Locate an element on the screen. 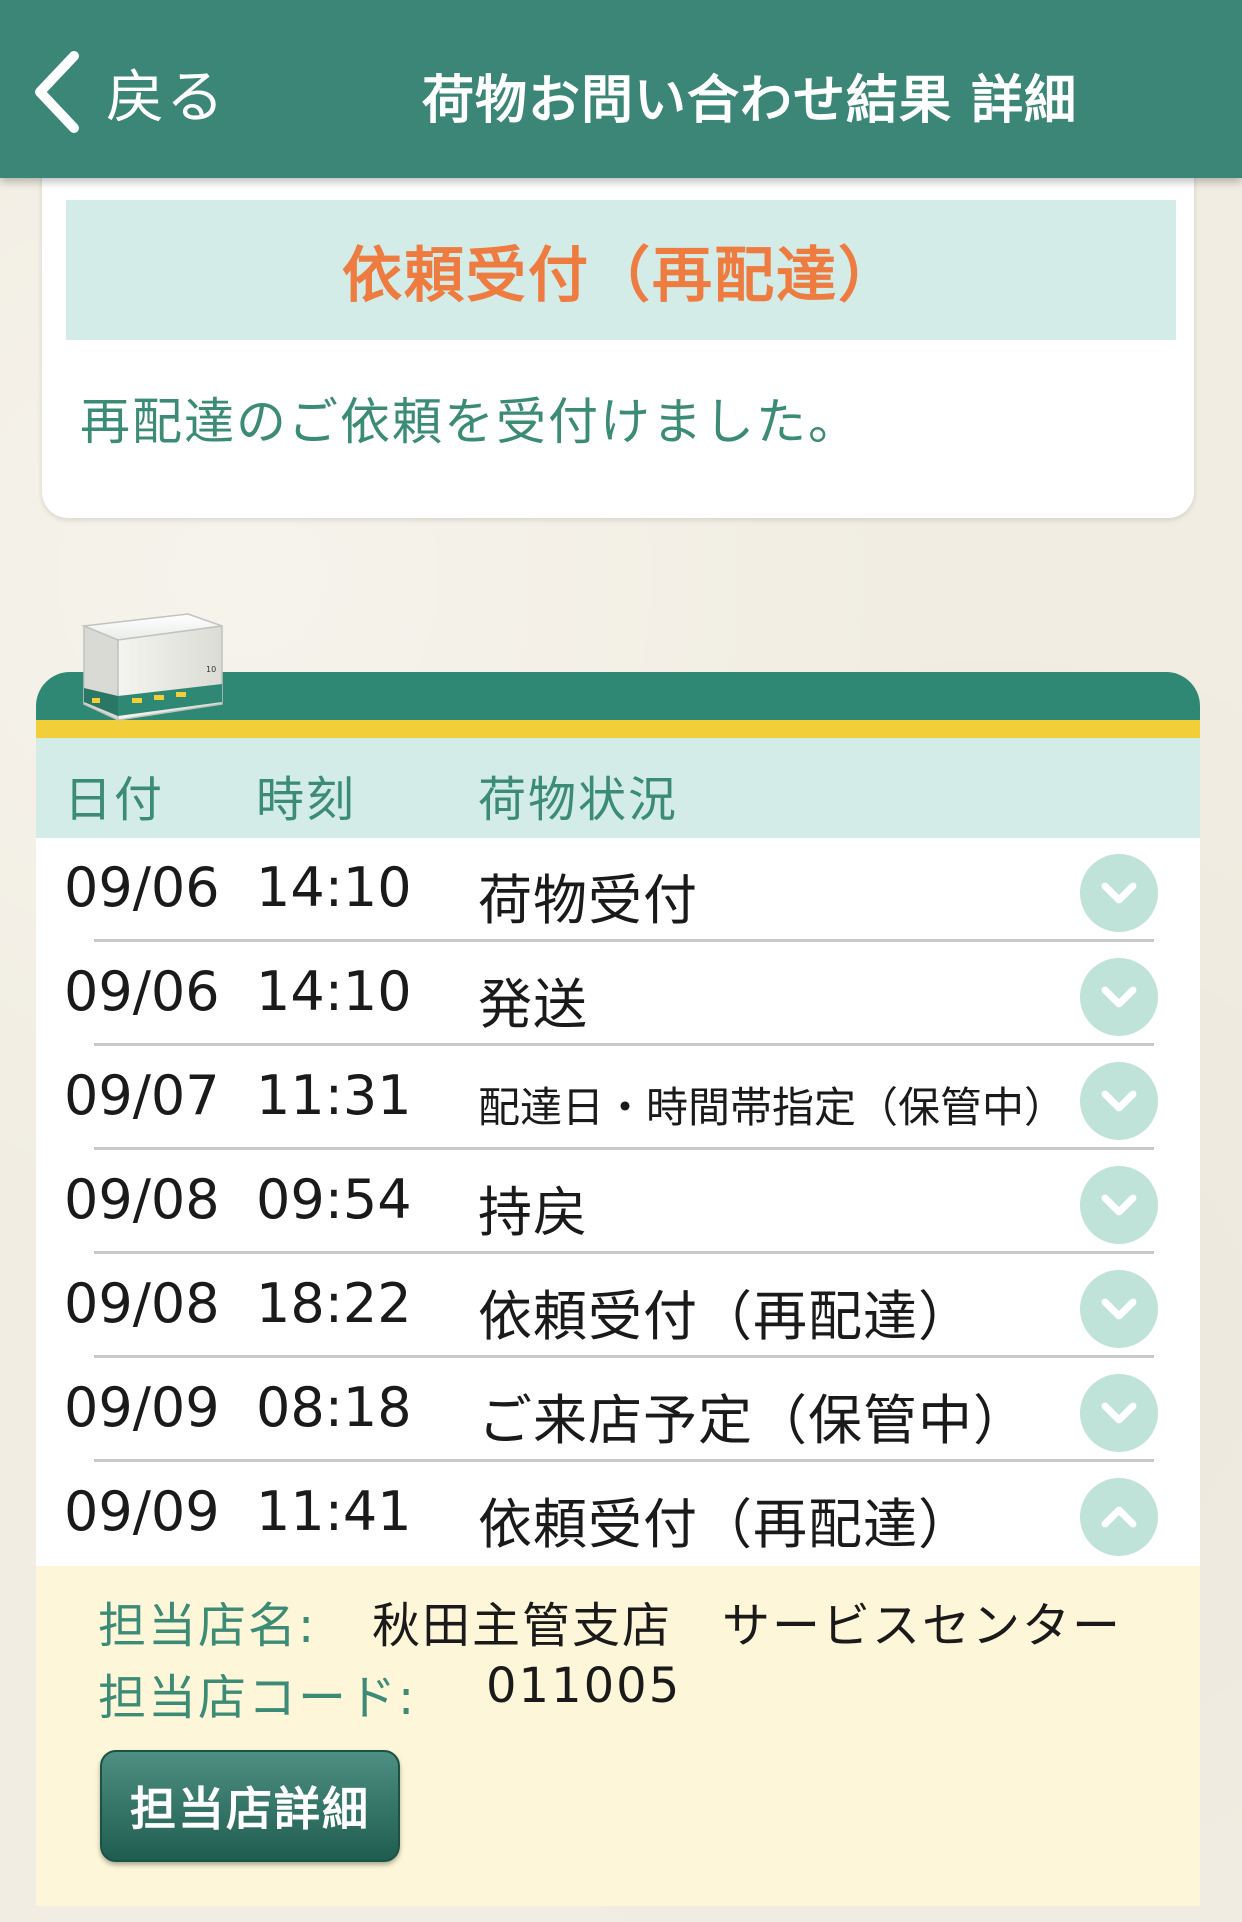 This screenshot has height=1922, width=1242. collapse-toggle is located at coordinates (1119, 1517).